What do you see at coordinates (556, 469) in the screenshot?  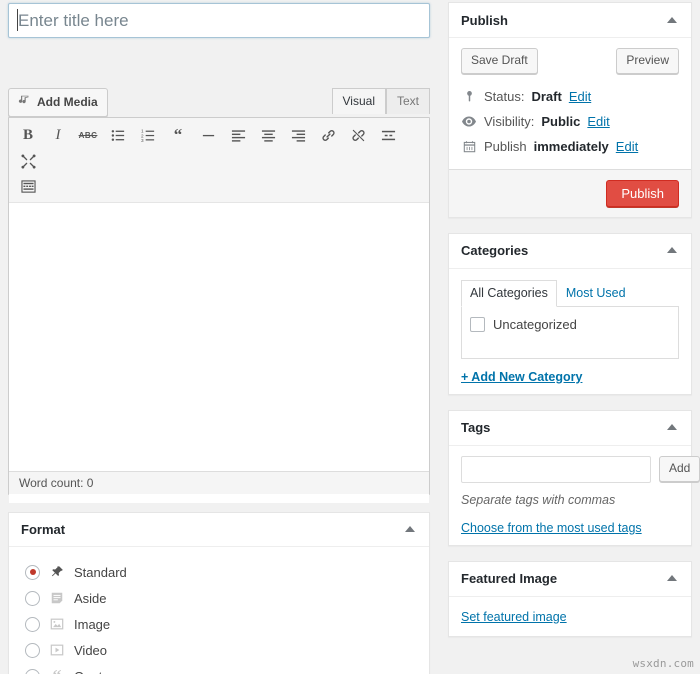 I see `tag-input` at bounding box center [556, 469].